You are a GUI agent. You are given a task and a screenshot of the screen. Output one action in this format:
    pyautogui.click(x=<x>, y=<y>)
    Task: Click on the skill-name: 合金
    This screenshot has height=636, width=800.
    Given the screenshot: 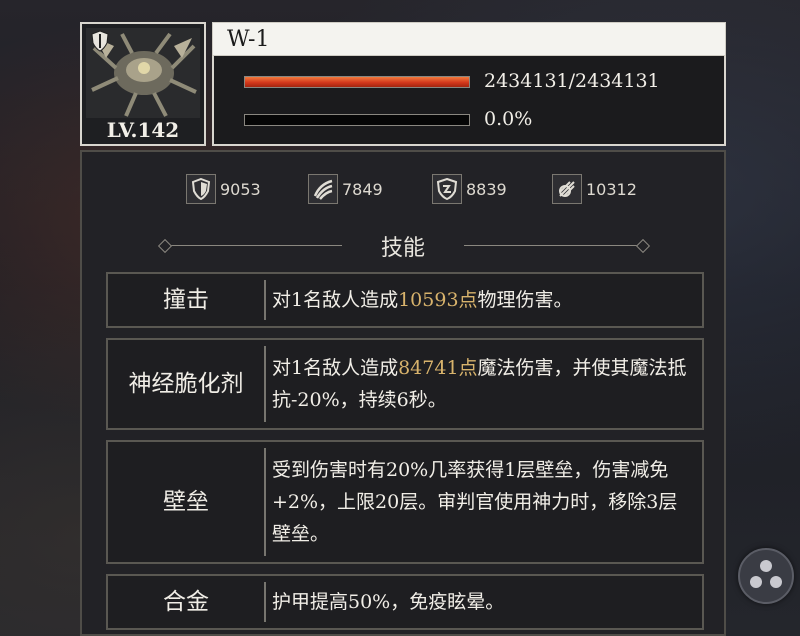 What is the action you would take?
    pyautogui.click(x=186, y=602)
    